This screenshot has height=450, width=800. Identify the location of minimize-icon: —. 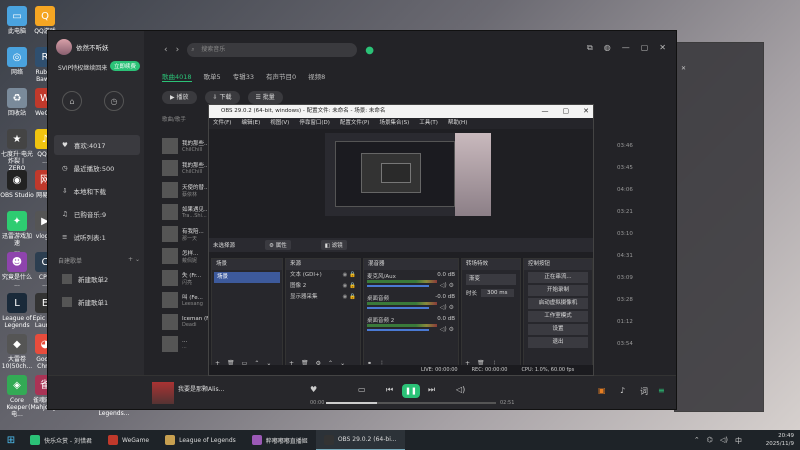
(626, 48).